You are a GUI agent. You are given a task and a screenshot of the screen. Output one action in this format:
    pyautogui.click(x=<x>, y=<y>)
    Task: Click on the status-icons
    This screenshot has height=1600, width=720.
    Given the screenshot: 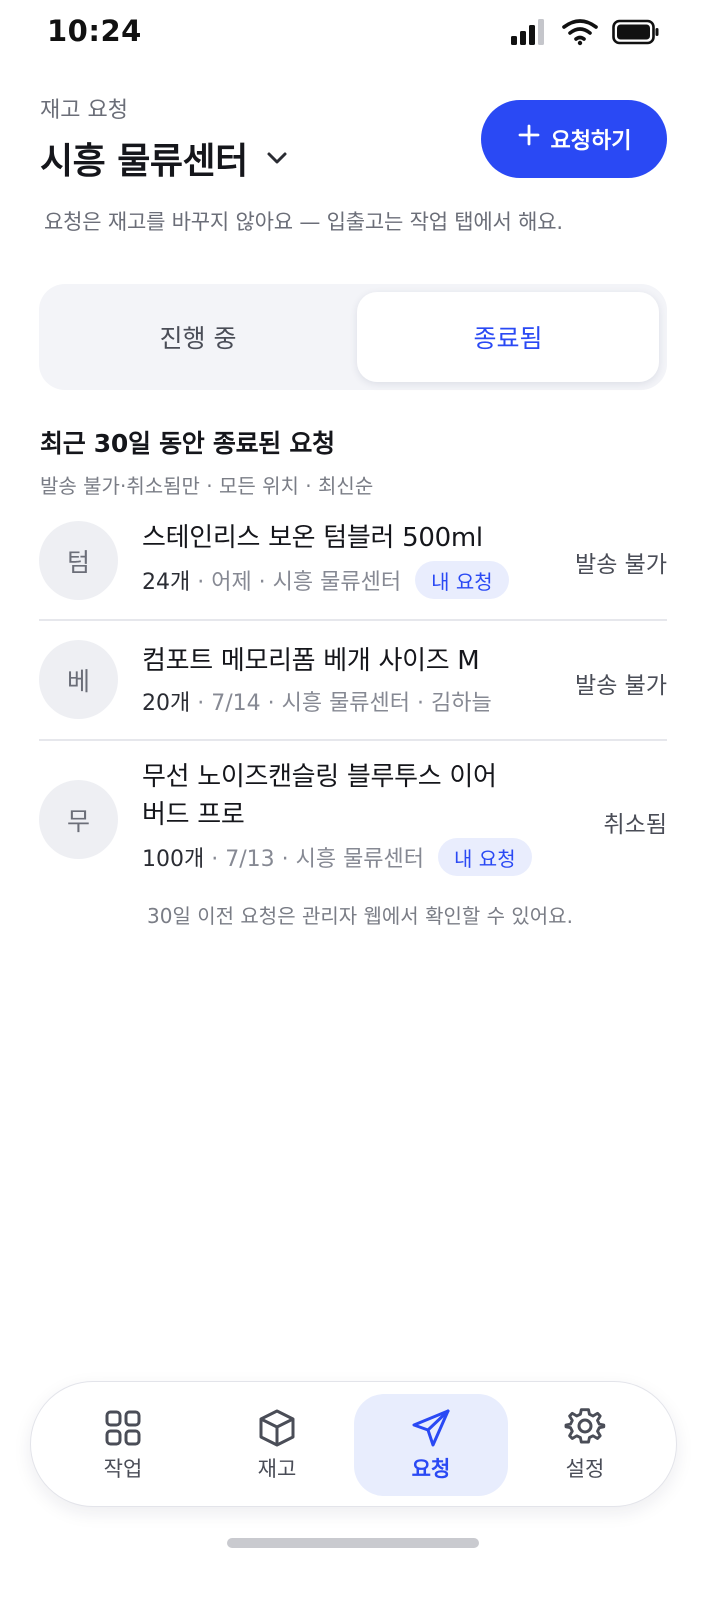 What is the action you would take?
    pyautogui.click(x=585, y=32)
    